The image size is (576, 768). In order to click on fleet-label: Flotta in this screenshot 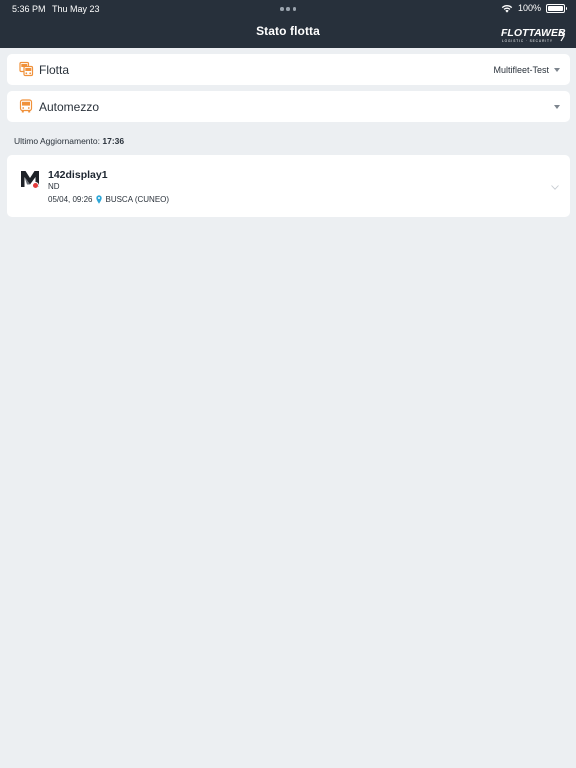, I will do `click(54, 70)`.